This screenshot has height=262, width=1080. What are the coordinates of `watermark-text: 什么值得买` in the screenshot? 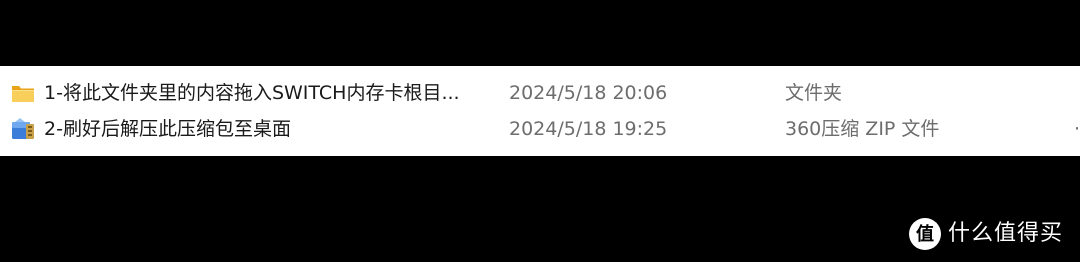 It's located at (1006, 233).